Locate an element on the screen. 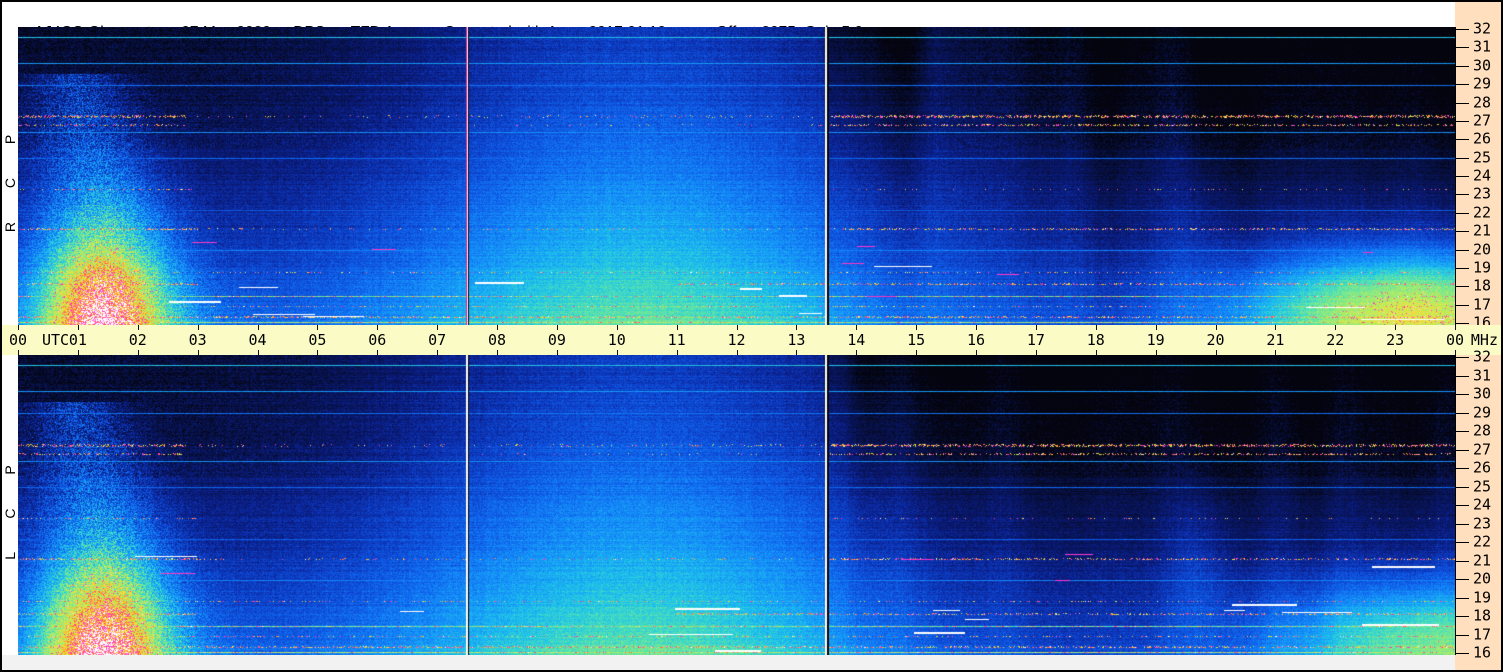 The width and height of the screenshot is (1503, 672). hour-label-2: 02 is located at coordinates (137, 340).